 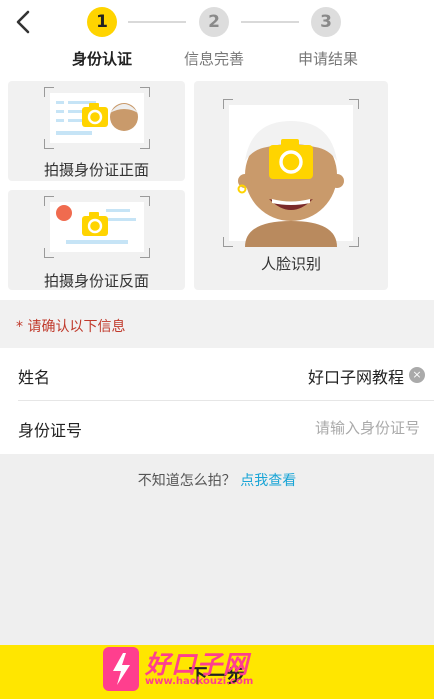 I want to click on help-link: 点我查看, so click(x=268, y=481).